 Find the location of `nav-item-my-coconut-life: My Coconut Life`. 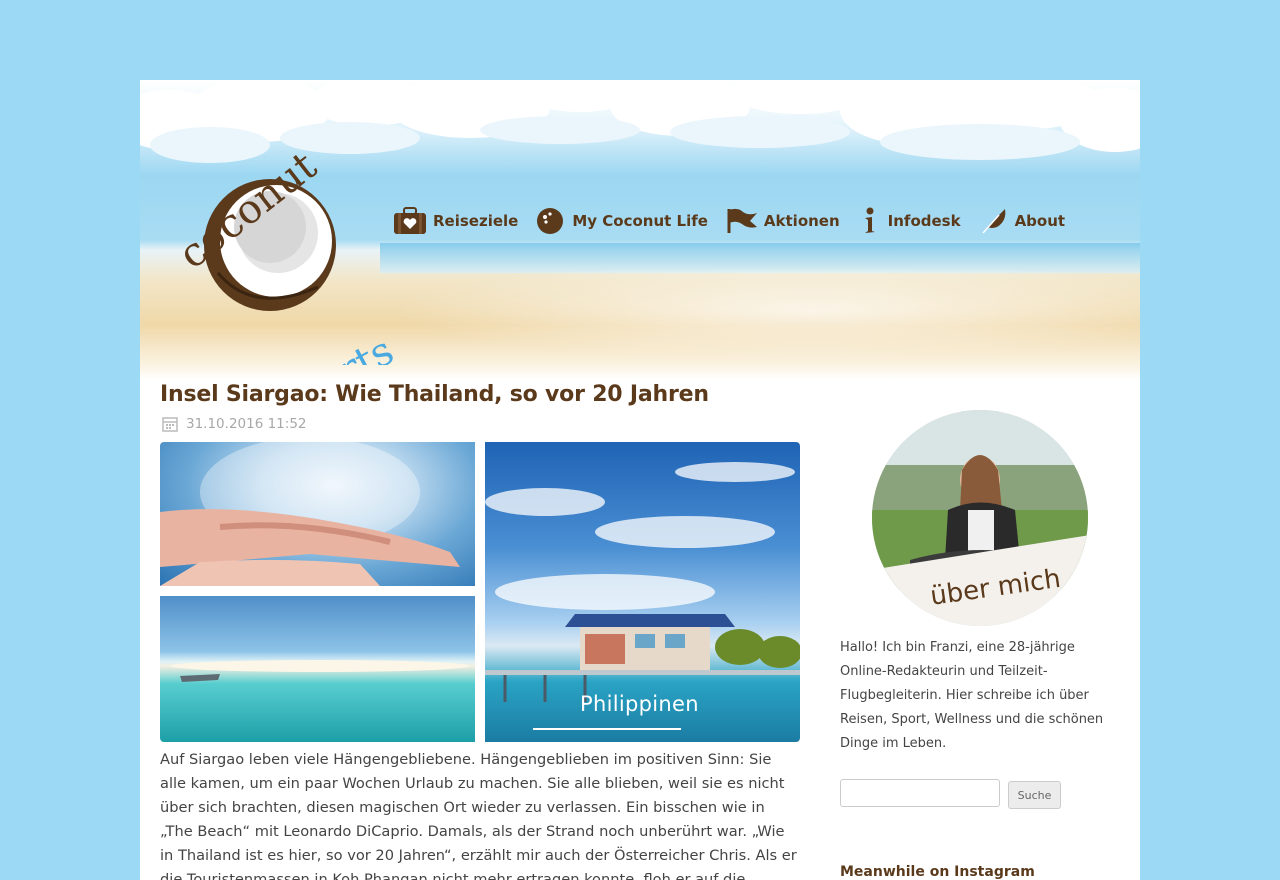

nav-item-my-coconut-life: My Coconut Life is located at coordinates (622, 221).